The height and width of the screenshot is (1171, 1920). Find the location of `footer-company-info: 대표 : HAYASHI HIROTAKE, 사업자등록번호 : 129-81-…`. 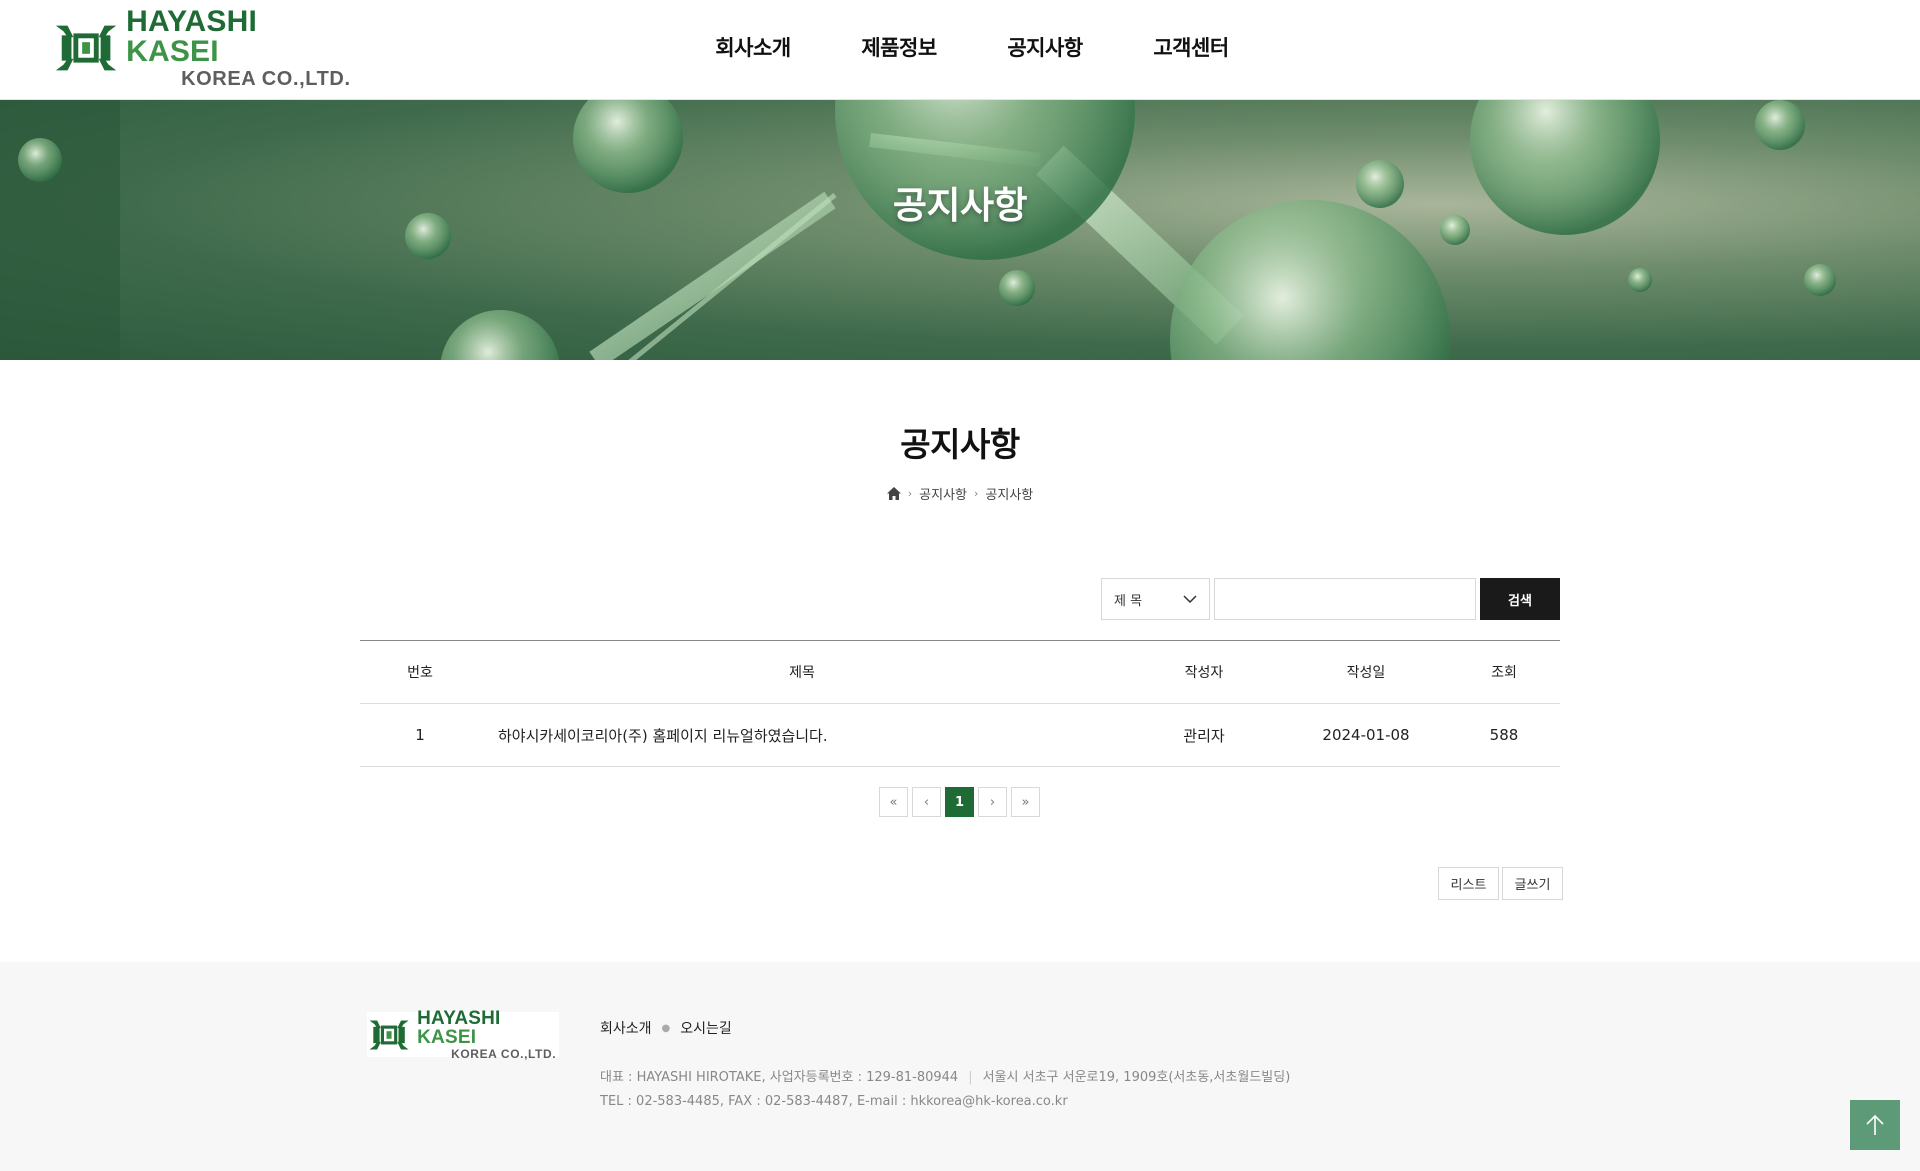

footer-company-info: 대표 : HAYASHI HIROTAKE, 사업자등록번호 : 129-81-… is located at coordinates (945, 1090).